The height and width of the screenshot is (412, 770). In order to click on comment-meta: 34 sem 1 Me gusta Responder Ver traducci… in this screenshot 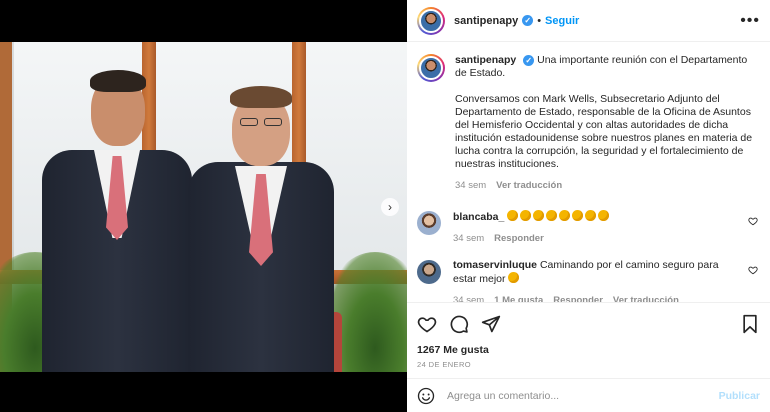, I will do `click(595, 298)`.